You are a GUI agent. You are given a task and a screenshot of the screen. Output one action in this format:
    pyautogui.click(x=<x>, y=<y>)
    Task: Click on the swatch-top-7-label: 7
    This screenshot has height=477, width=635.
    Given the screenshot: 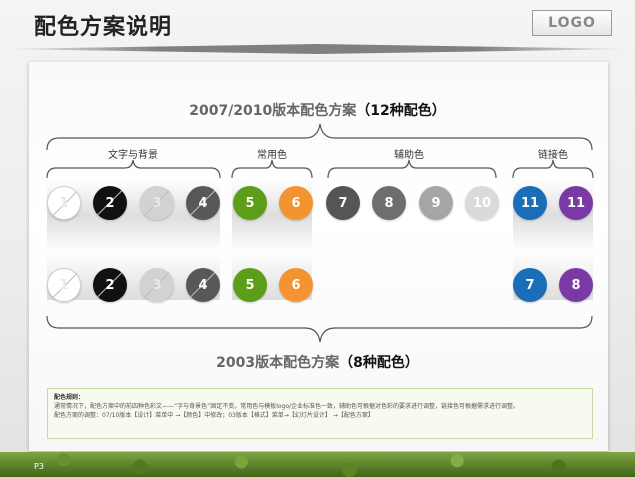 What is the action you would take?
    pyautogui.click(x=343, y=203)
    